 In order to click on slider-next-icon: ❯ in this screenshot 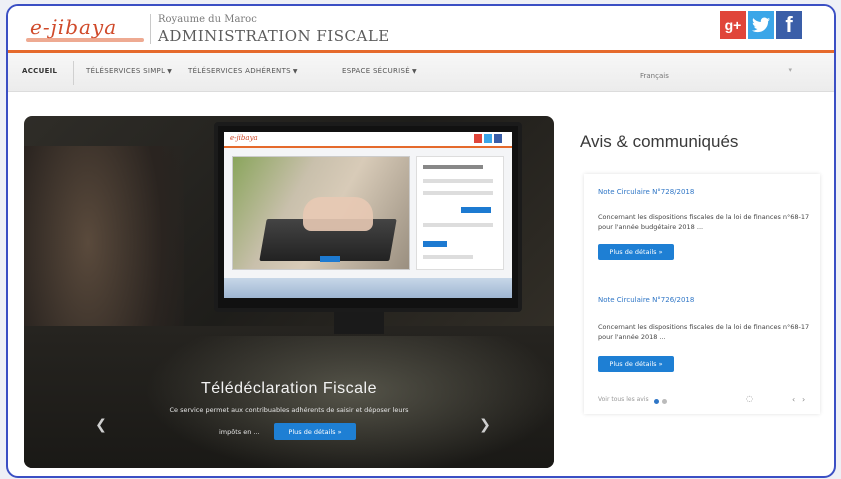, I will do `click(485, 425)`.